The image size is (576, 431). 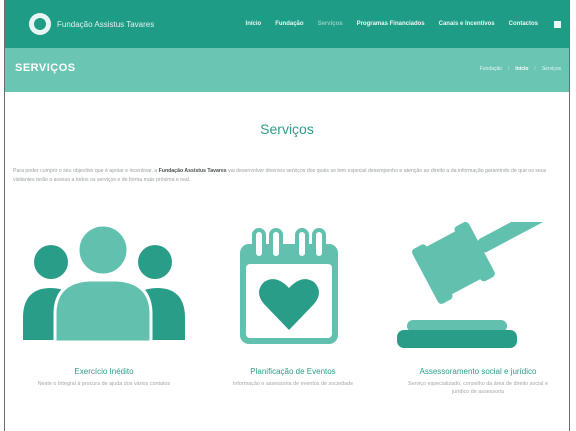 I want to click on nav-item-inicio: Início, so click(x=254, y=24).